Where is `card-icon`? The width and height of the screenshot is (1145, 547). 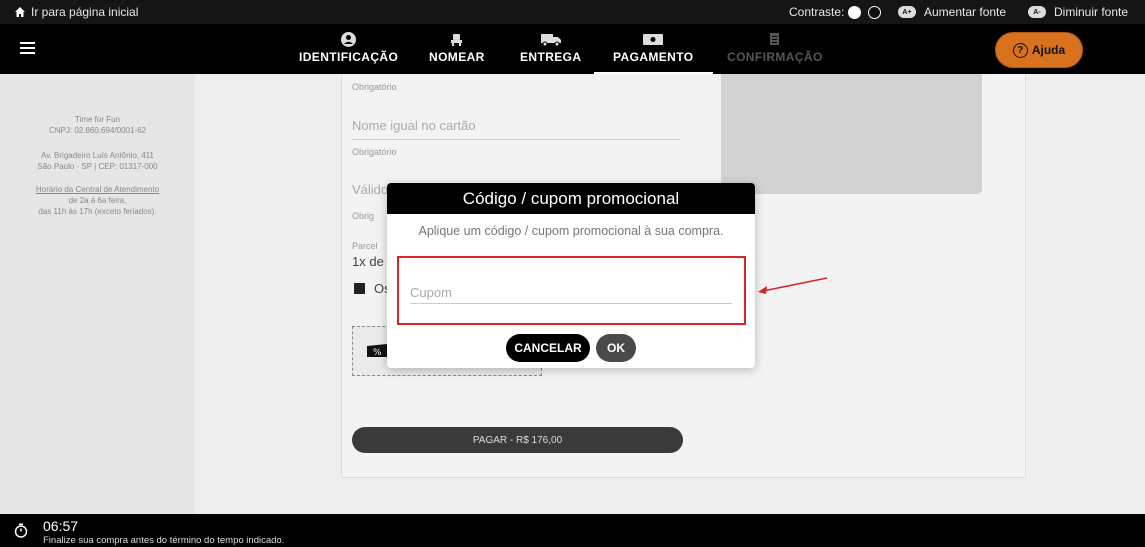 card-icon is located at coordinates (653, 39).